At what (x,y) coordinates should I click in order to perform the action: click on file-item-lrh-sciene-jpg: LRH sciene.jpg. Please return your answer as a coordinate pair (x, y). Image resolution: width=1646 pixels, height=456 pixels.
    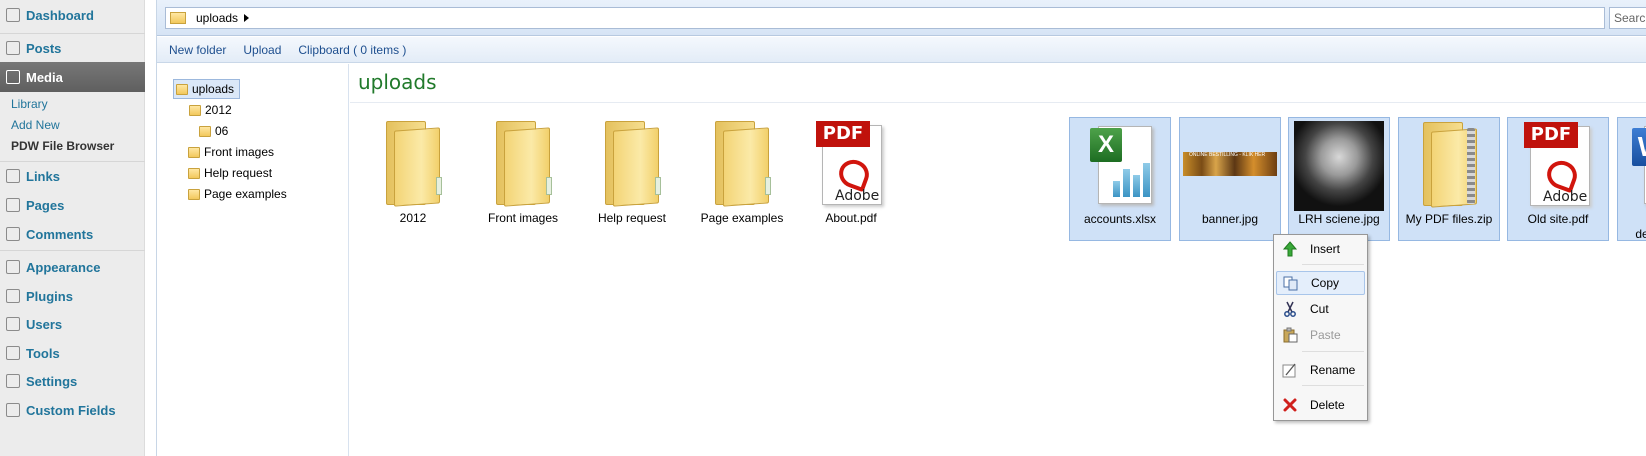
    Looking at the image, I should click on (1339, 179).